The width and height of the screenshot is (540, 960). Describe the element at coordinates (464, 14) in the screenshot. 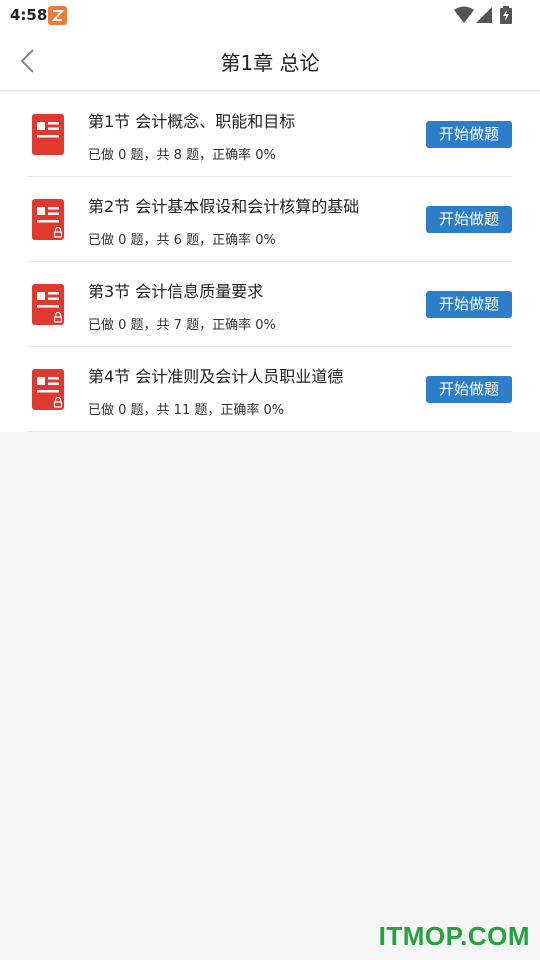

I see `wifi-icon` at that location.